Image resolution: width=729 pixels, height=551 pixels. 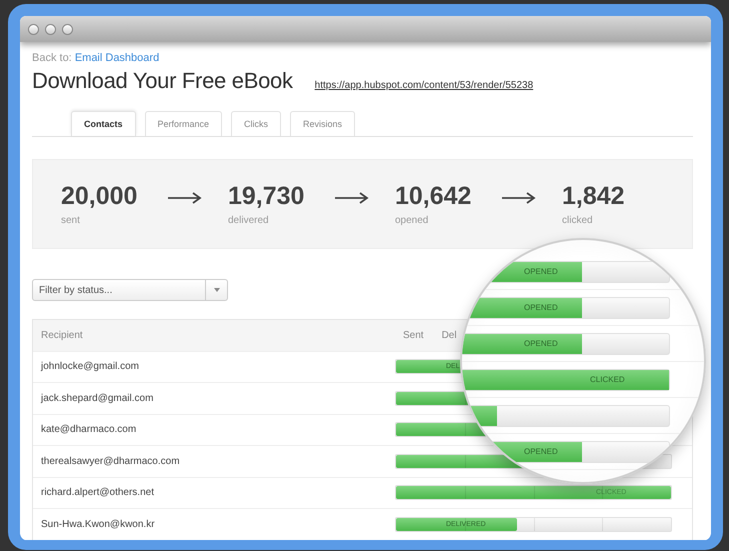 What do you see at coordinates (267, 196) in the screenshot?
I see `stat-value: 19,730` at bounding box center [267, 196].